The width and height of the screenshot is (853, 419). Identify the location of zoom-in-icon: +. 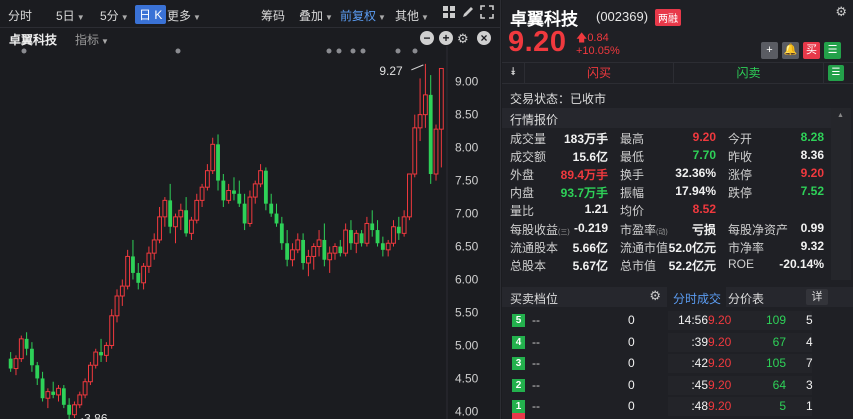
(446, 38).